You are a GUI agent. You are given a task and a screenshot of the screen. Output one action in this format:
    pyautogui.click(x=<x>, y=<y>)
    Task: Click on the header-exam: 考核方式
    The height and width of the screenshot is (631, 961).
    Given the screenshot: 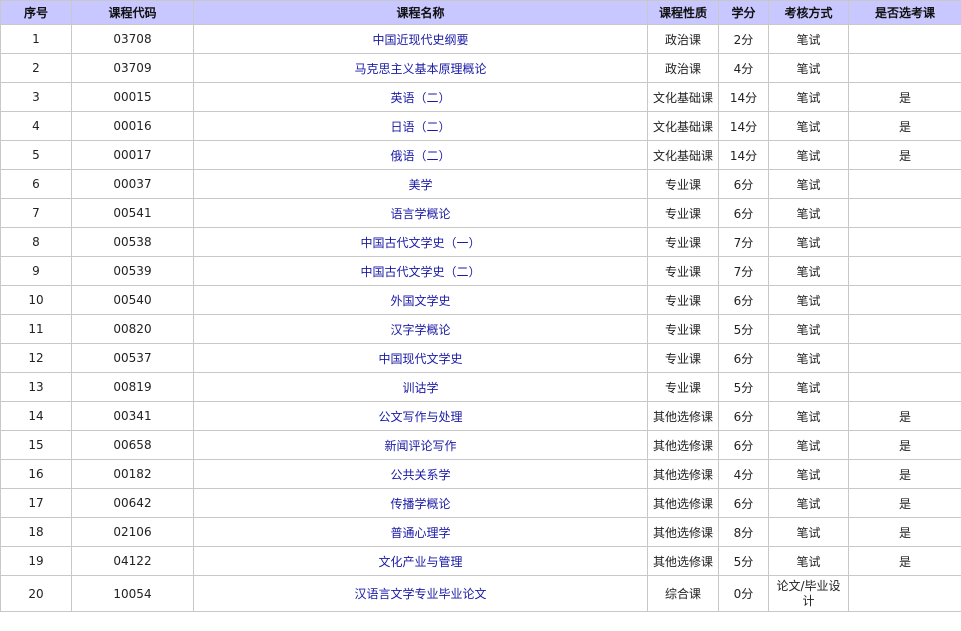 What is the action you would take?
    pyautogui.click(x=808, y=12)
    